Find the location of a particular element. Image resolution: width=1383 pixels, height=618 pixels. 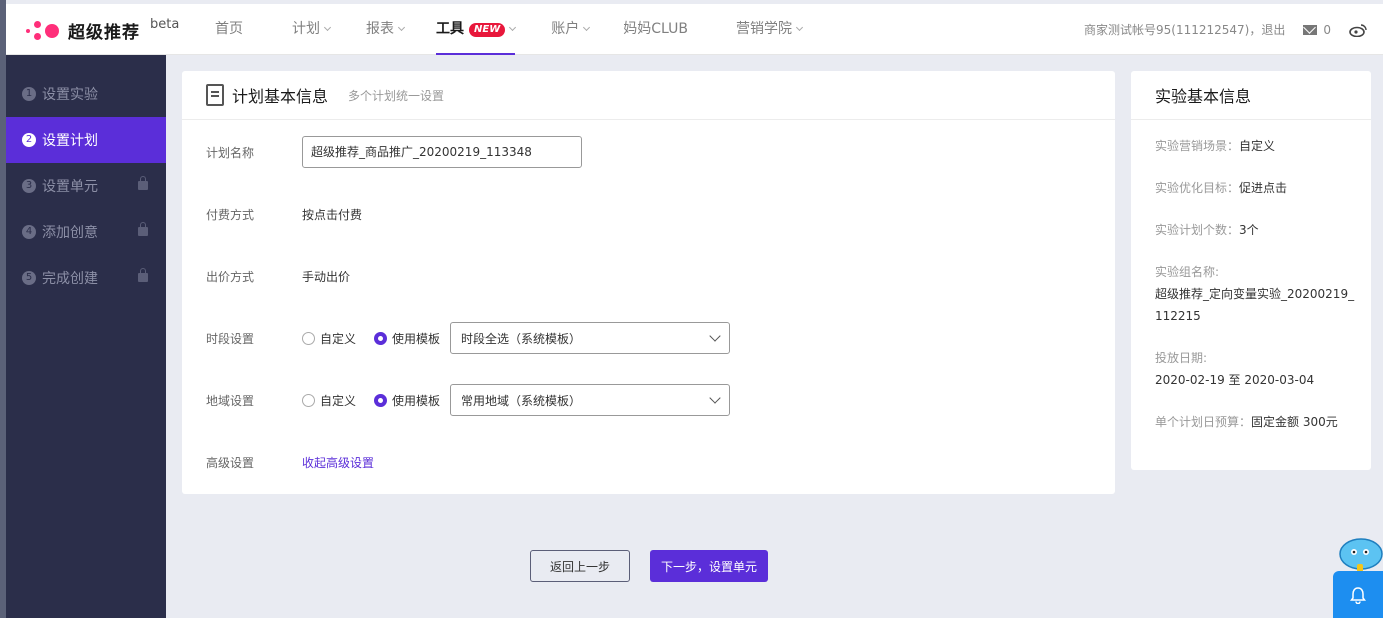

nav-report: 报表 is located at coordinates (386, 29).